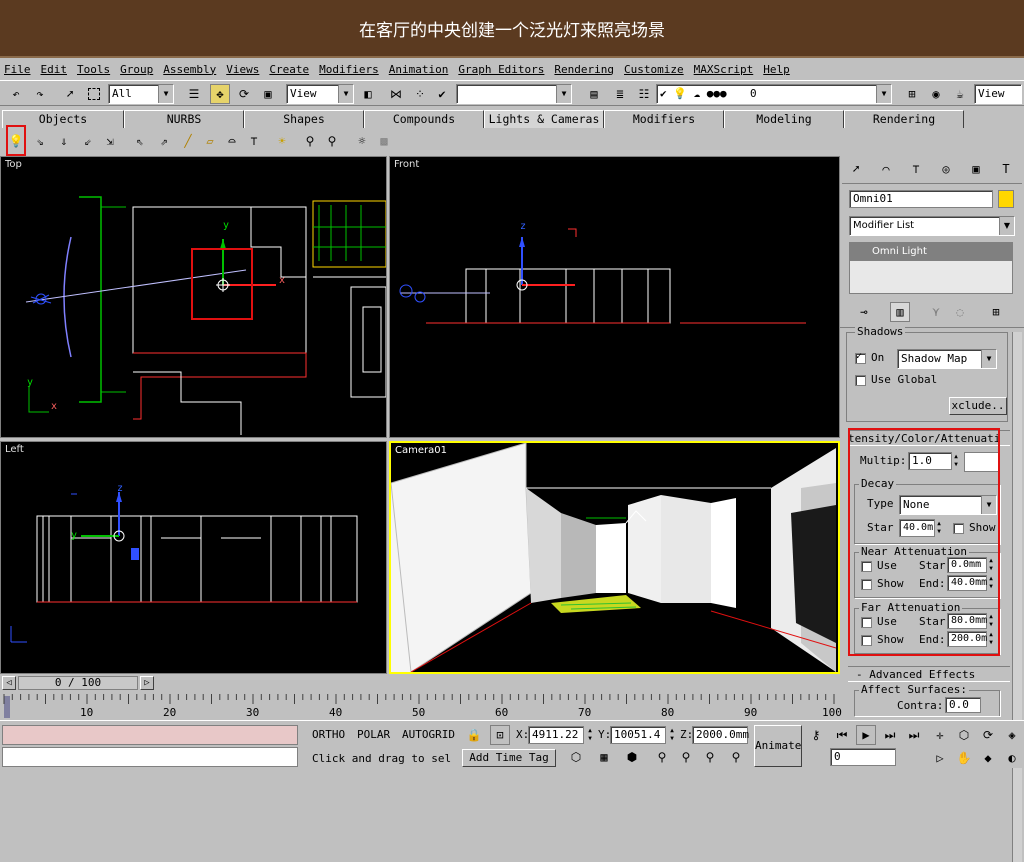  Describe the element at coordinates (931, 252) in the screenshot. I see `stack-item-omni-light: Omni Light` at that location.